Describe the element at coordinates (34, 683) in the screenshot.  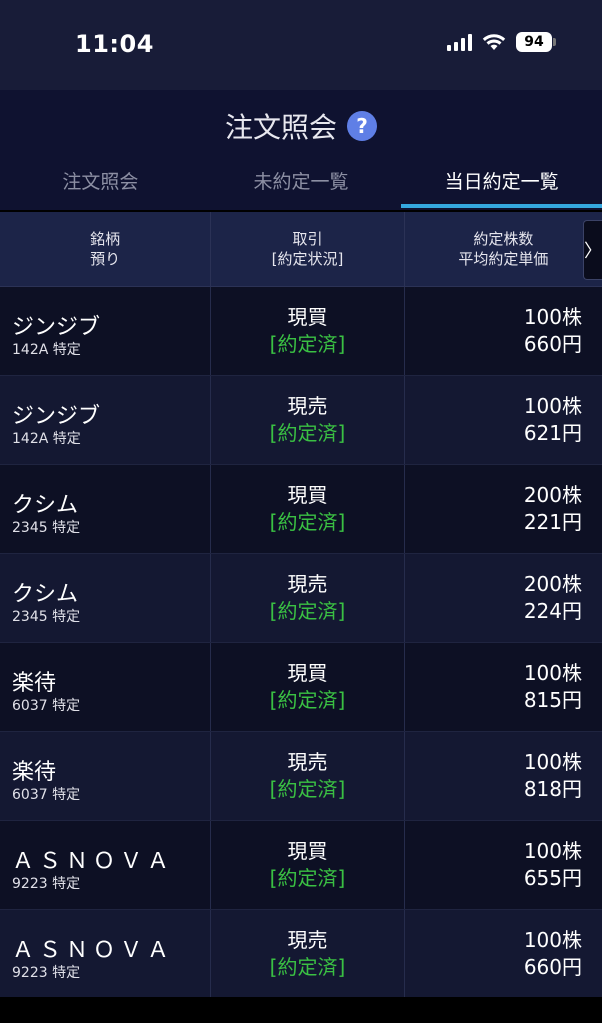
I see `stock-name: 楽待` at that location.